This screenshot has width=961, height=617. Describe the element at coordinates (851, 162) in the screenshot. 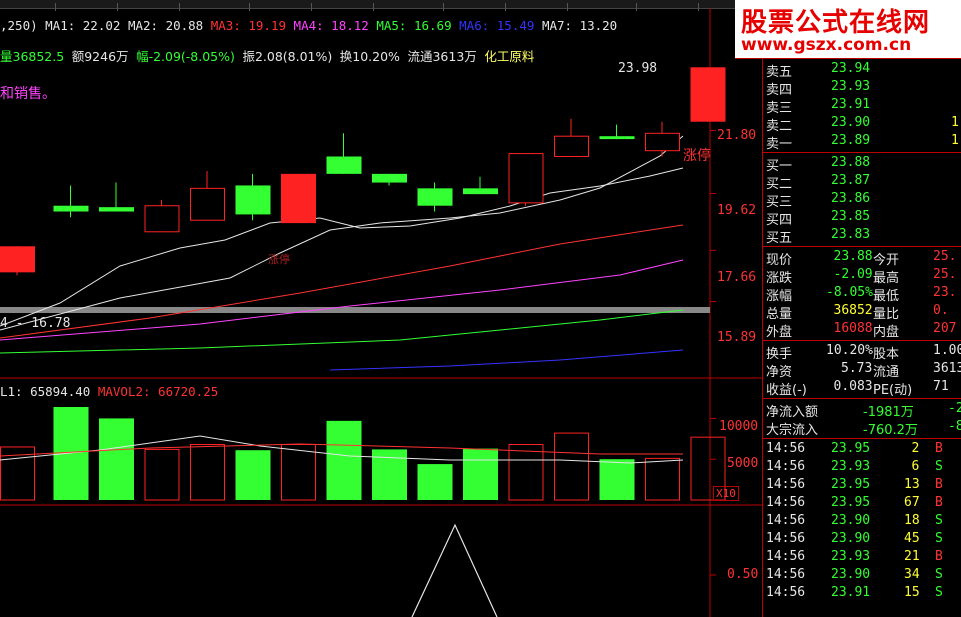

I see `bid-price: 23.88` at that location.